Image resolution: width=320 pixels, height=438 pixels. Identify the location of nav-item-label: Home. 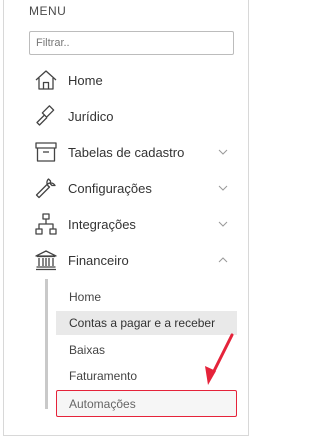
(85, 80).